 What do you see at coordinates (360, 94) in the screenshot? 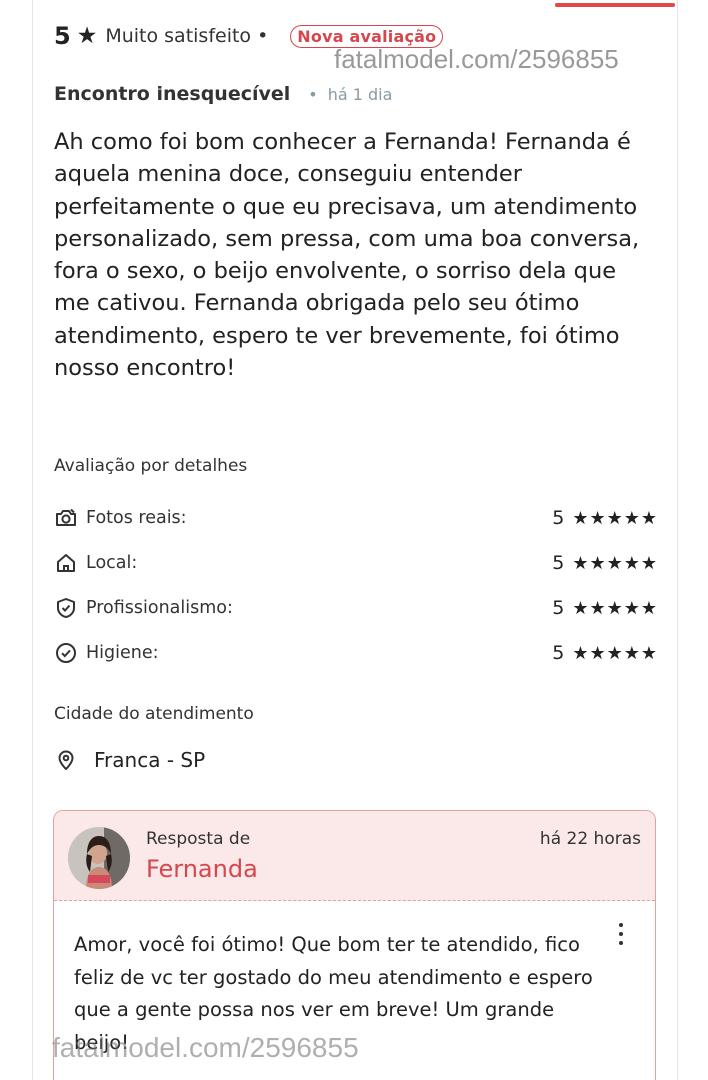
I see `review-time: há 1 dia` at bounding box center [360, 94].